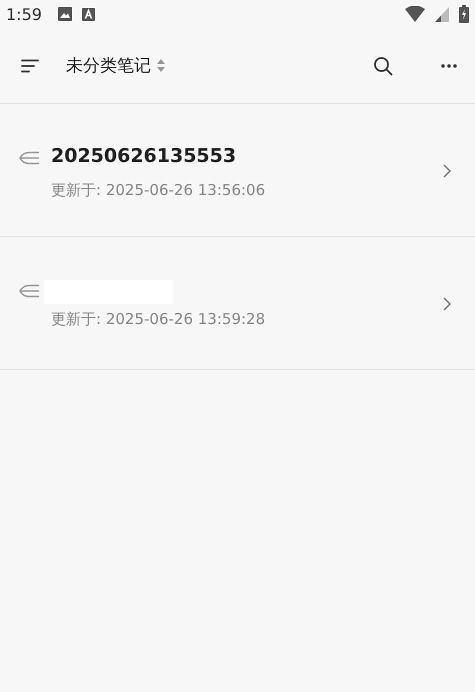 The width and height of the screenshot is (475, 692). I want to click on menu-icon, so click(30, 65).